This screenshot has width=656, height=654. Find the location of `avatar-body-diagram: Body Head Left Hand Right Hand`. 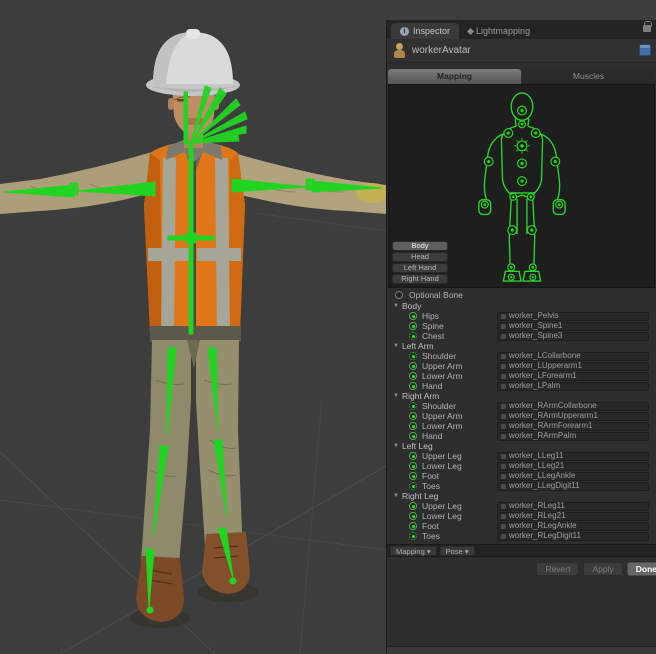

avatar-body-diagram: Body Head Left Hand Right Hand is located at coordinates (521, 186).